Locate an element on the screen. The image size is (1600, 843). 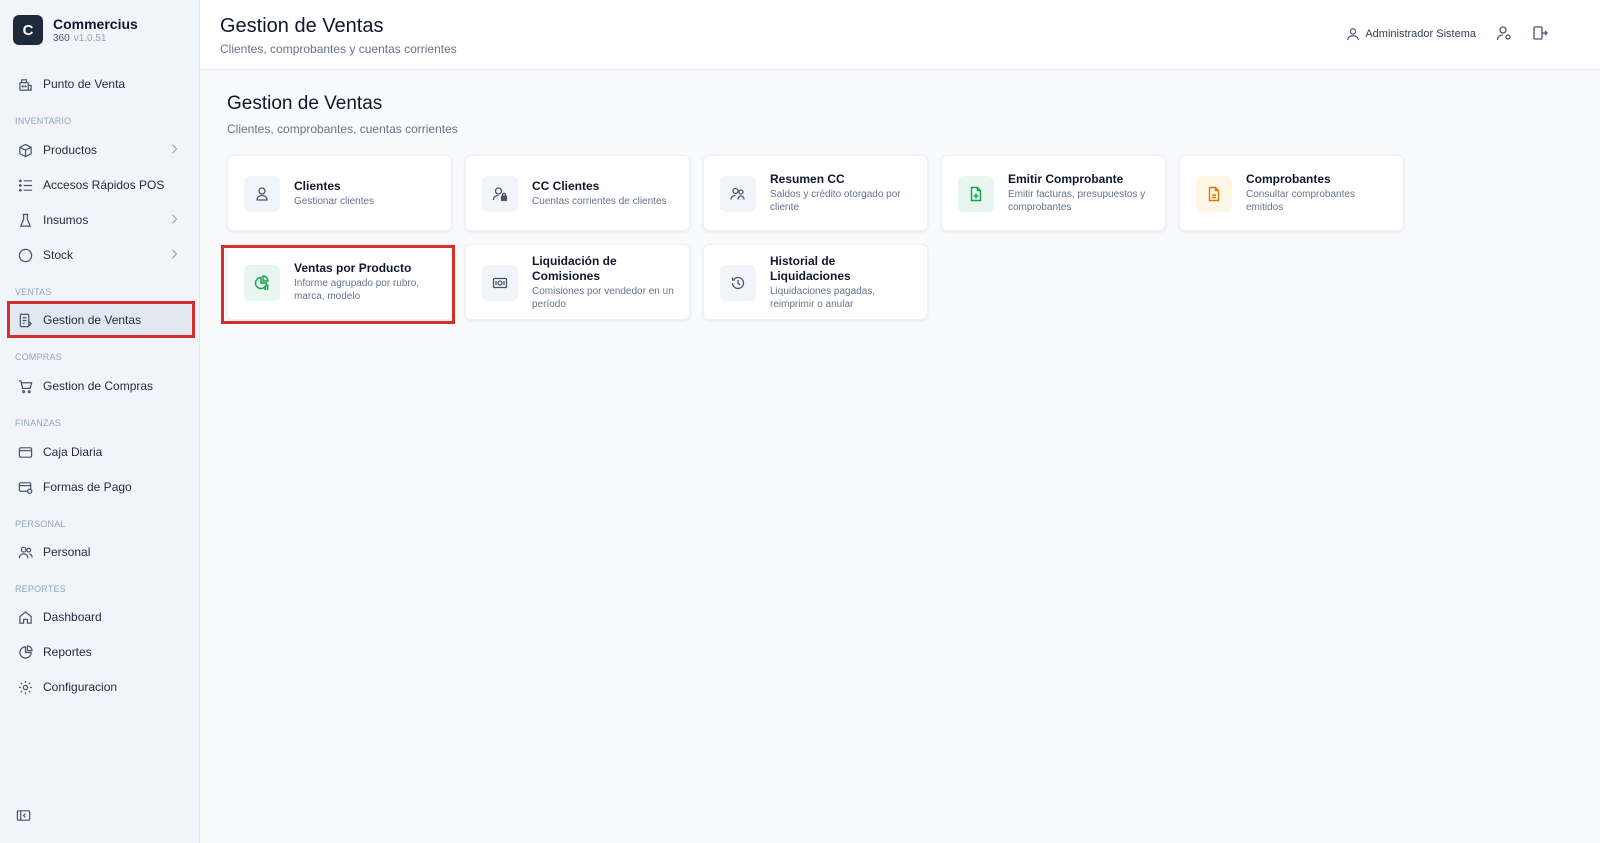
file-icon is located at coordinates (1214, 194).